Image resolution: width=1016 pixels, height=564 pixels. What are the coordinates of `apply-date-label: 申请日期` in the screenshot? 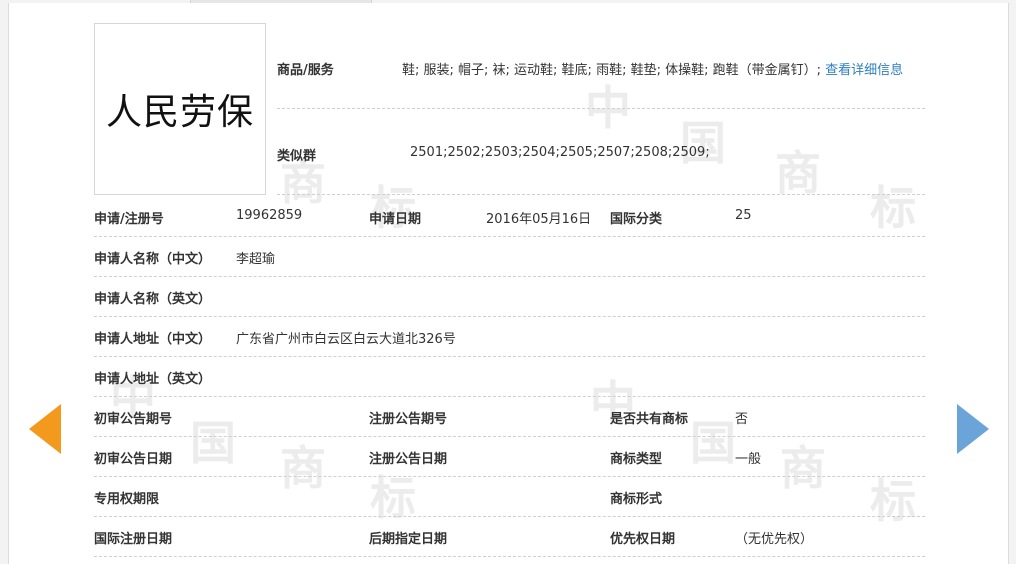 It's located at (395, 219).